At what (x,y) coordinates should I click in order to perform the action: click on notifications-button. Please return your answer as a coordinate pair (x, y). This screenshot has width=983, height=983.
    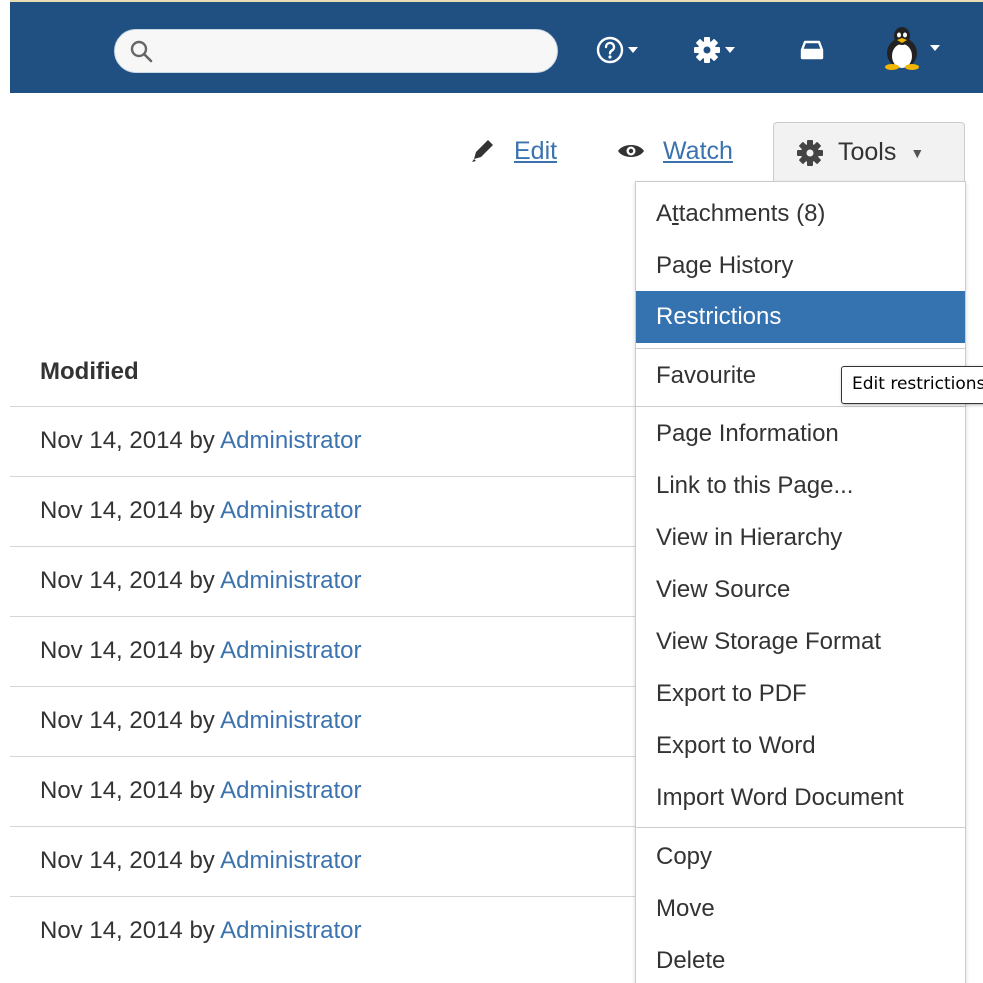
    Looking at the image, I should click on (812, 50).